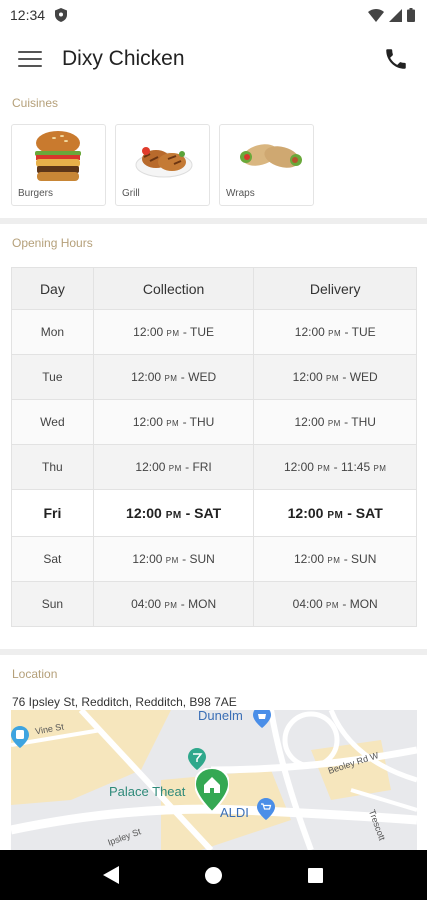 The image size is (427, 900). I want to click on table-row: Sat 12:00 PM - SUN 12:00 PM - SUN, so click(214, 559).